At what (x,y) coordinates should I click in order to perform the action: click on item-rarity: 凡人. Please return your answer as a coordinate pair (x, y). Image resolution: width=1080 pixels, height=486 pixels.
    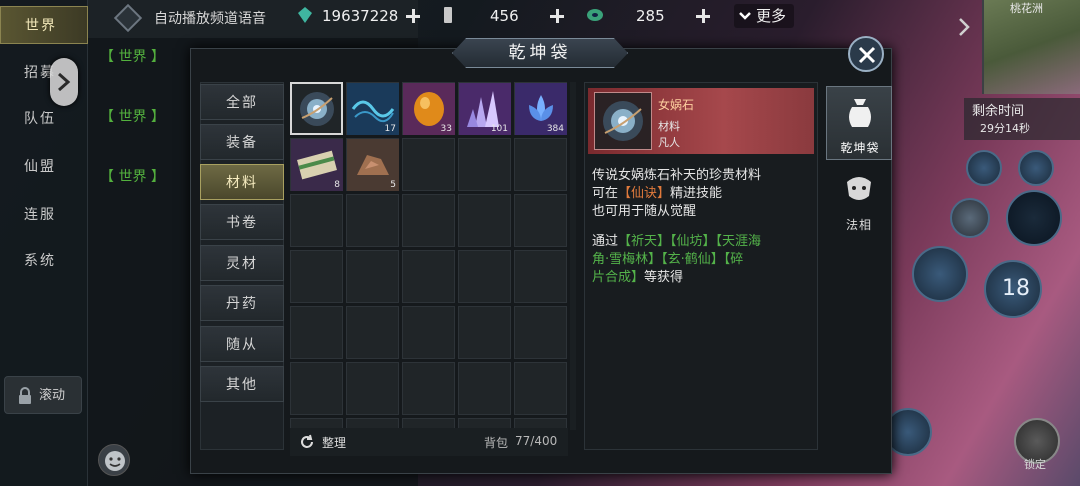
    Looking at the image, I should click on (669, 142).